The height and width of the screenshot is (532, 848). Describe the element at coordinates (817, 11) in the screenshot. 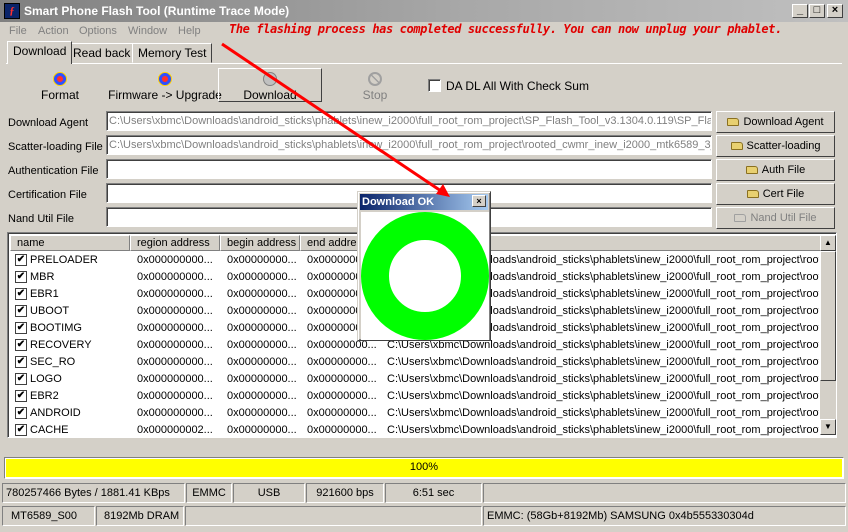

I see `maximize-button: □` at that location.